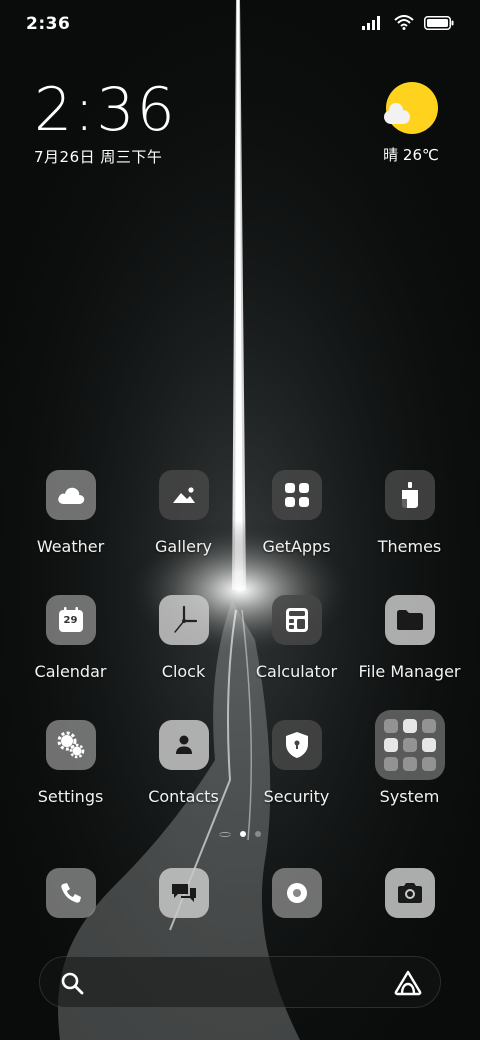  What do you see at coordinates (409, 620) in the screenshot?
I see `folder-icon` at bounding box center [409, 620].